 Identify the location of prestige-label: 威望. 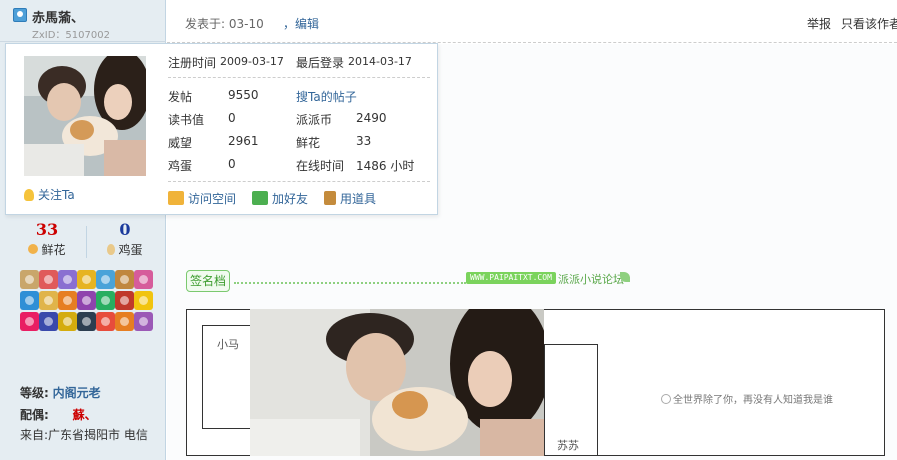
(180, 143).